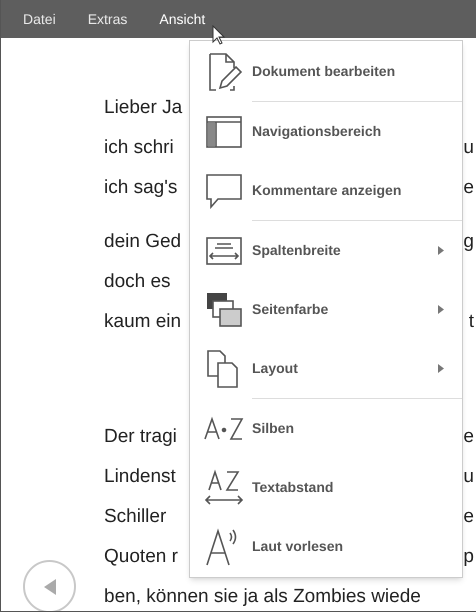  Describe the element at coordinates (326, 190) in the screenshot. I see `menu-item: Kommentare anzeigen` at that location.